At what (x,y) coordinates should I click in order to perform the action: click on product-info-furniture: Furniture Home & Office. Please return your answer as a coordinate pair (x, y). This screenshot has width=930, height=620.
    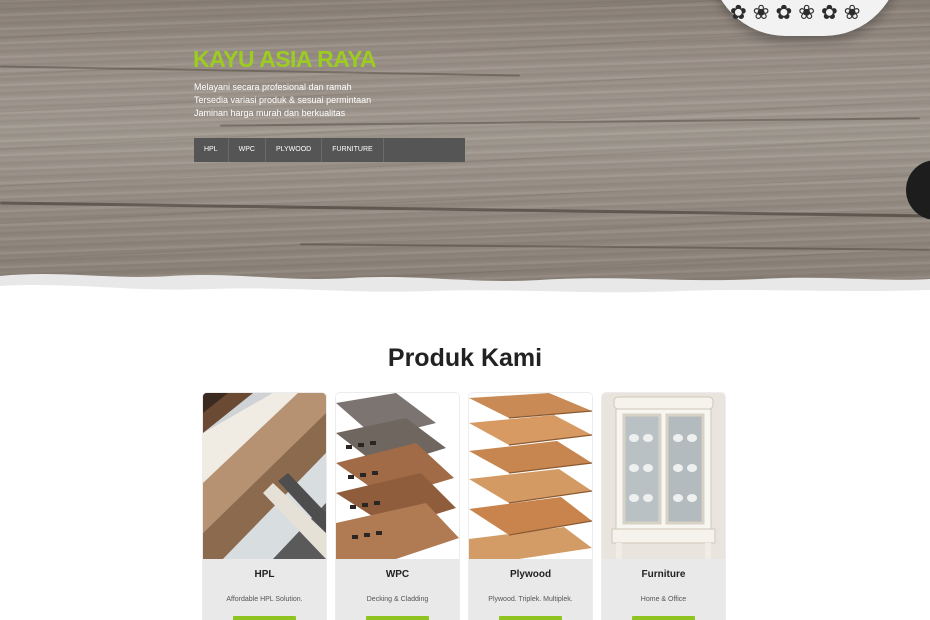
    Looking at the image, I should click on (663, 589).